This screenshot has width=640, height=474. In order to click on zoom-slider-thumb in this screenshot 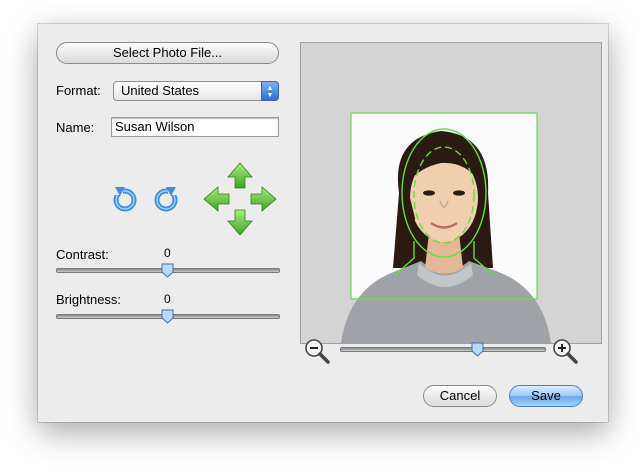, I will do `click(477, 349)`.